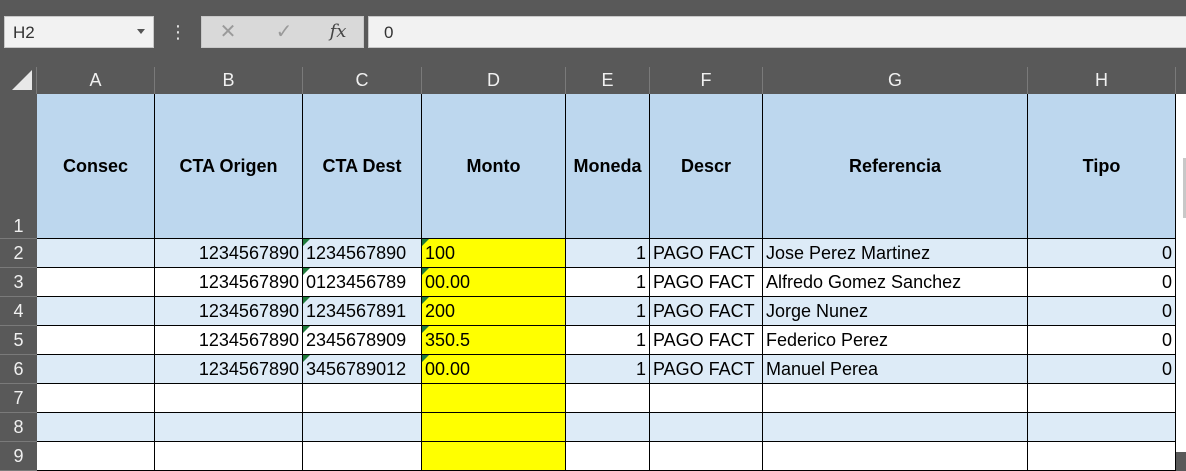  What do you see at coordinates (494, 456) in the screenshot?
I see `cell-d9` at bounding box center [494, 456].